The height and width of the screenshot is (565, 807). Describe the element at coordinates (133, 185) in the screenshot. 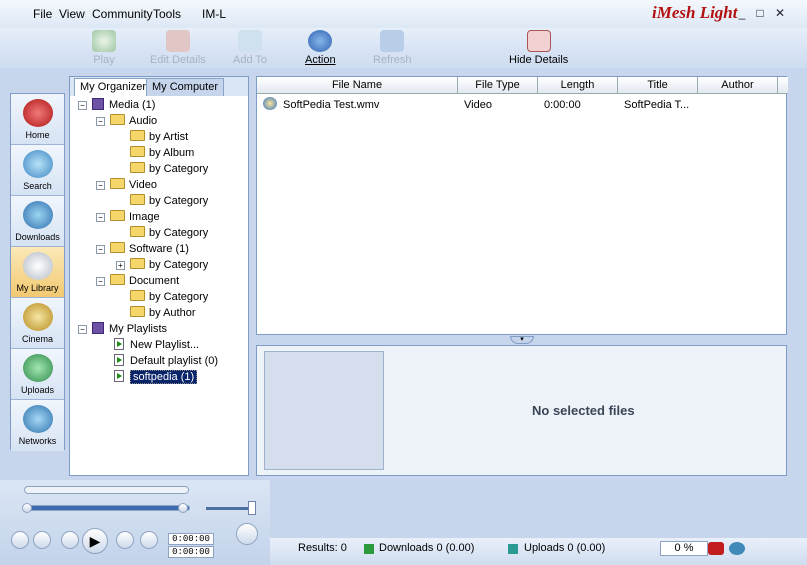

I see `tree-video: Video` at that location.